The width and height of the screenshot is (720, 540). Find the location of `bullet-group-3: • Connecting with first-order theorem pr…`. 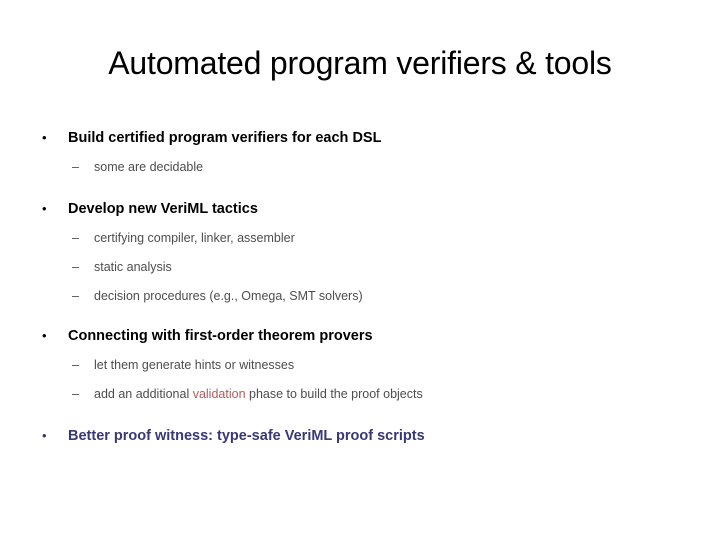

bullet-group-3: • Connecting with first-order theorem pr… is located at coordinates (360, 365).